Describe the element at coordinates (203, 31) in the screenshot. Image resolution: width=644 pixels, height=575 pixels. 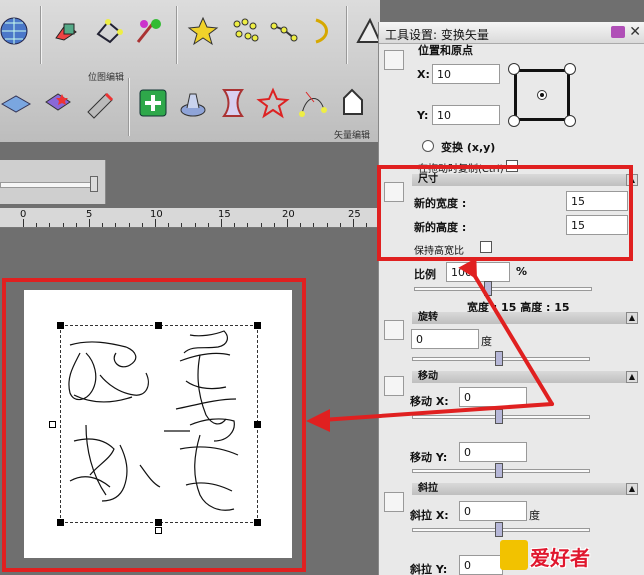
I see `star-tool-icon` at that location.